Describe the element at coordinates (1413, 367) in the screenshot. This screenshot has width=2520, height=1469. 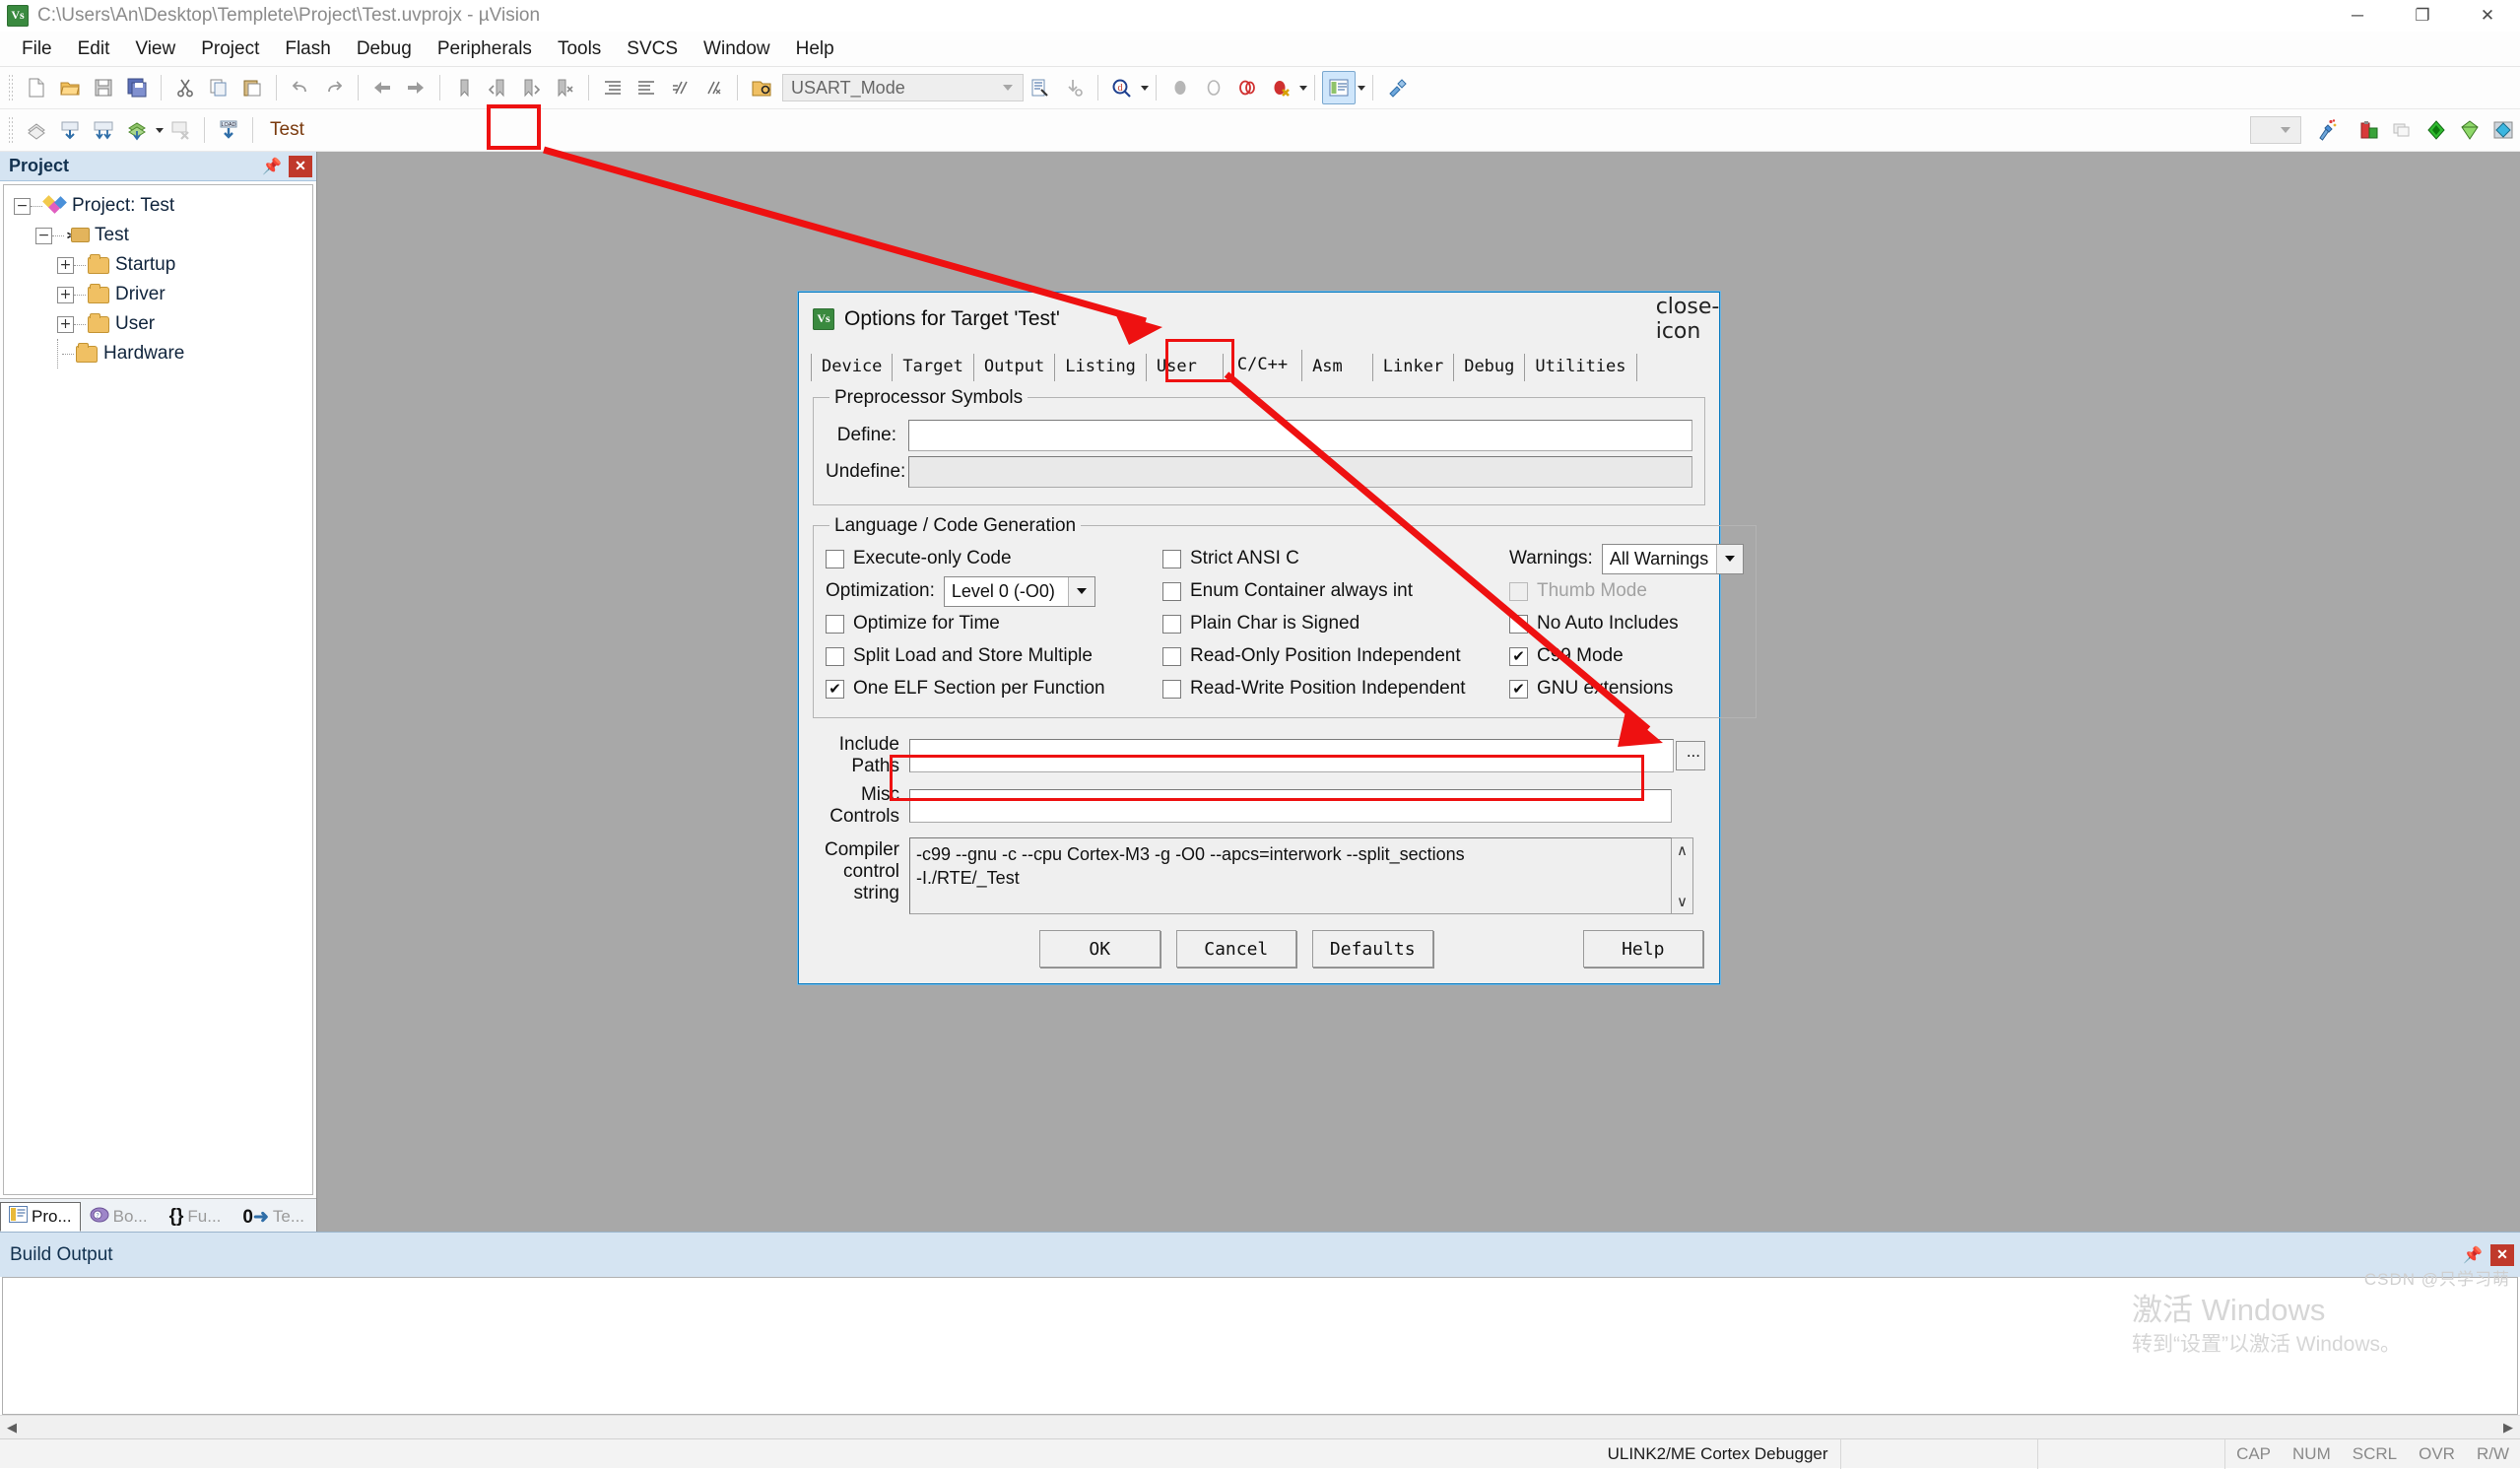
I see `tab-linker: Linker` at that location.